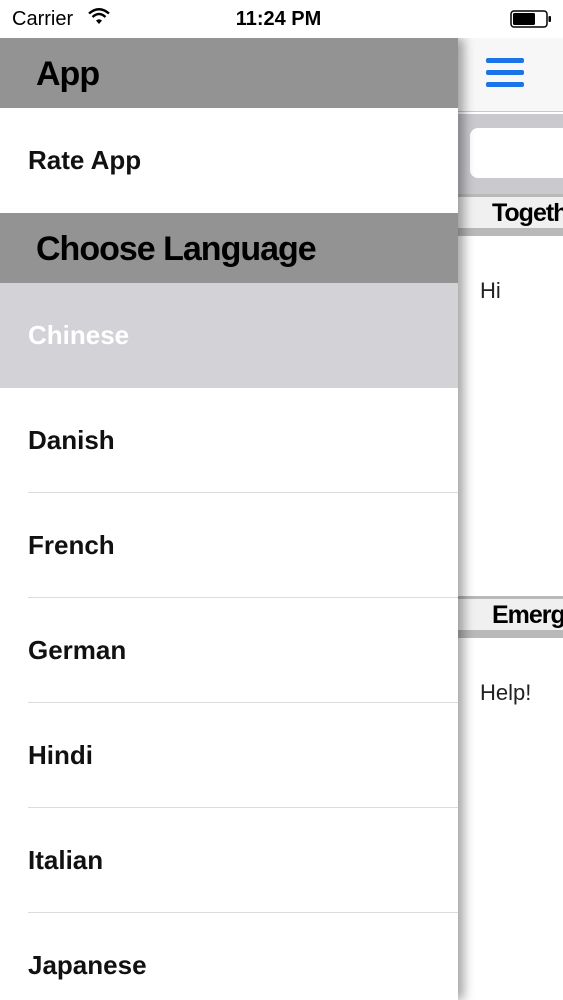 Image resolution: width=563 pixels, height=1000 pixels. Describe the element at coordinates (229, 545) in the screenshot. I see `language-item-french: French` at that location.